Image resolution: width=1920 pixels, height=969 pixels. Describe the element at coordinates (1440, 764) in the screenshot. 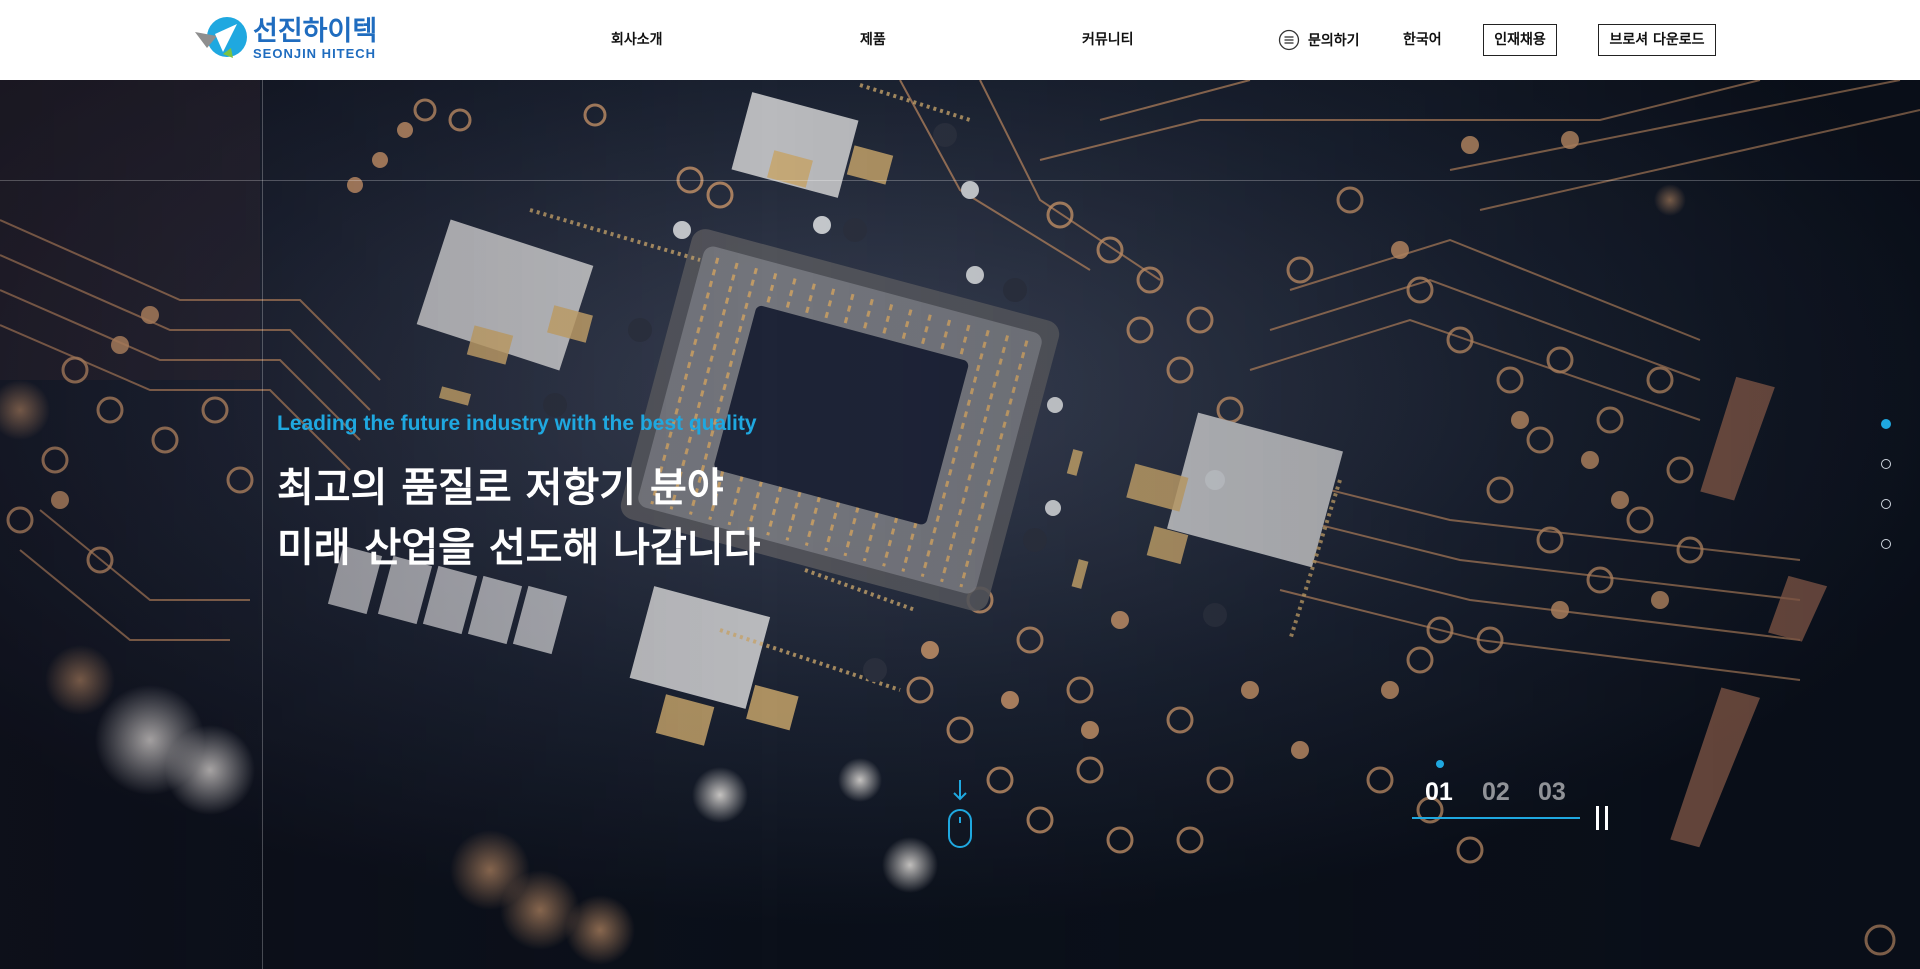

I see `pagination-active-dot` at that location.